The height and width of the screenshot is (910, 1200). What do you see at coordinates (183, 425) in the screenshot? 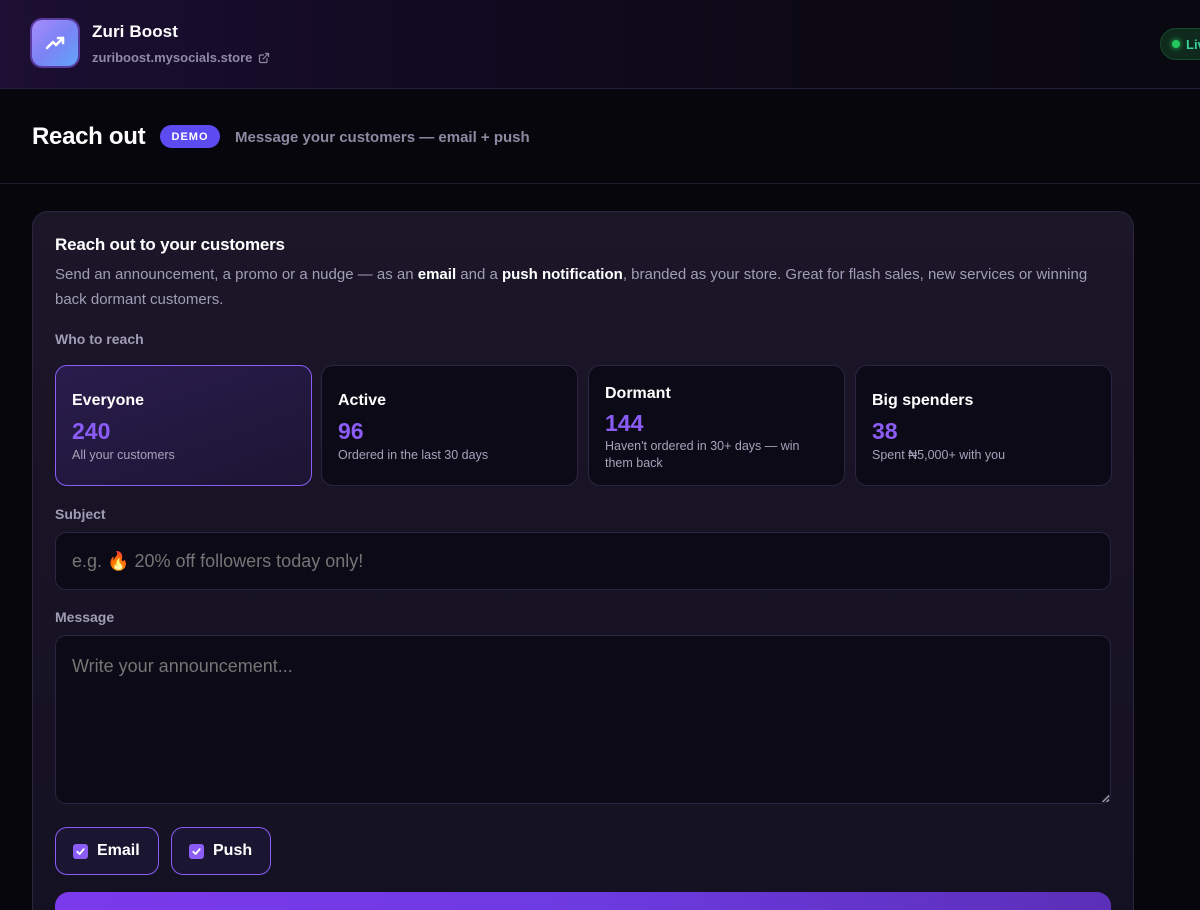
I see `segment-everyone: Everyone 240 All your customers` at bounding box center [183, 425].